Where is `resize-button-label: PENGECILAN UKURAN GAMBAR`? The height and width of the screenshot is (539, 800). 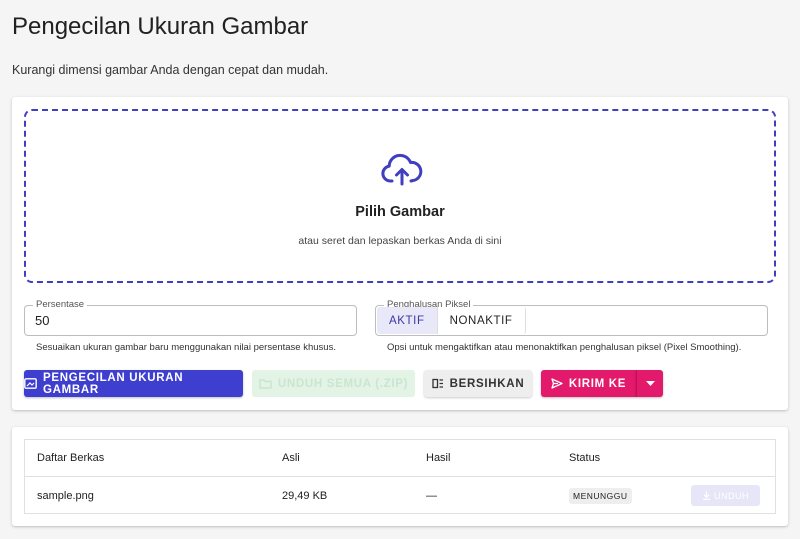
resize-button-label: PENGECILAN UKURAN GAMBAR is located at coordinates (113, 383).